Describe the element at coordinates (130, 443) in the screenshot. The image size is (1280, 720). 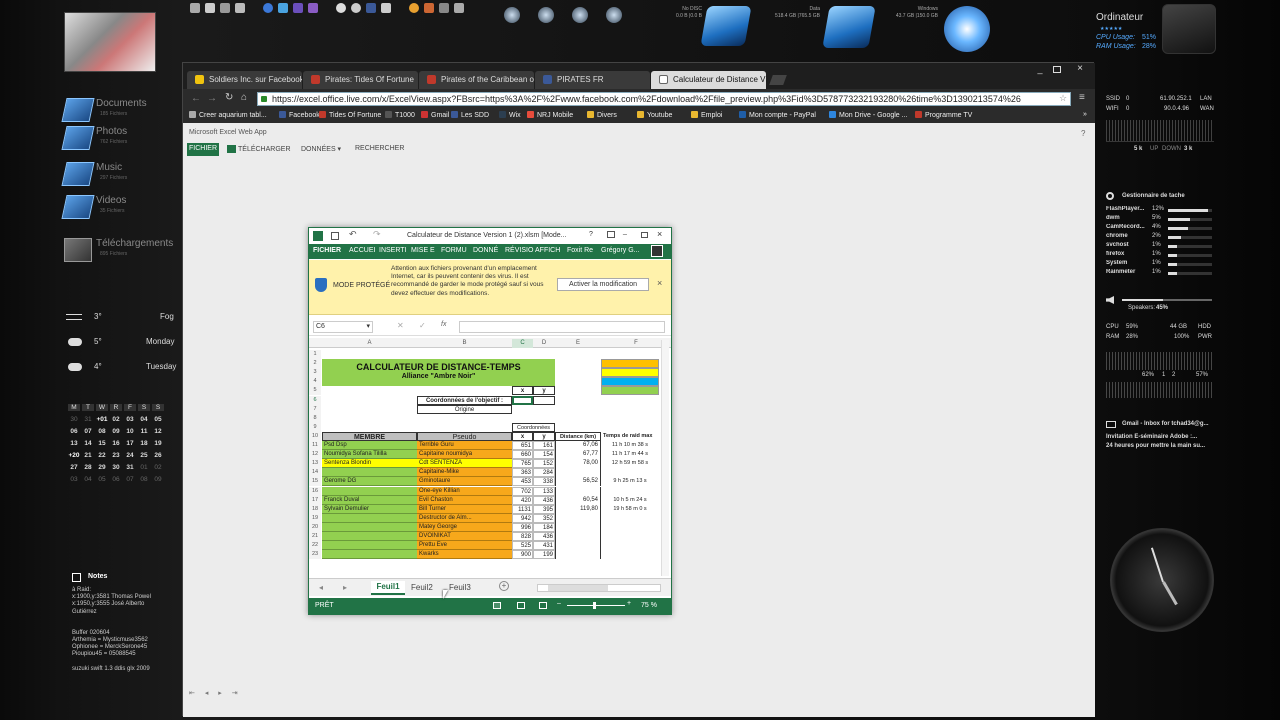
I see `calendar-day: 17` at that location.